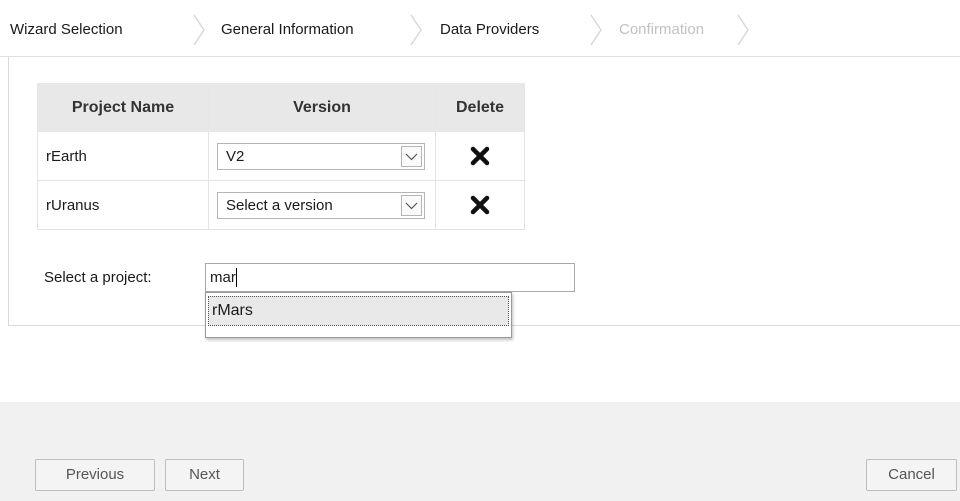 The height and width of the screenshot is (501, 960). I want to click on breadcrumb-step-data-providers: Data Providers, so click(489, 30).